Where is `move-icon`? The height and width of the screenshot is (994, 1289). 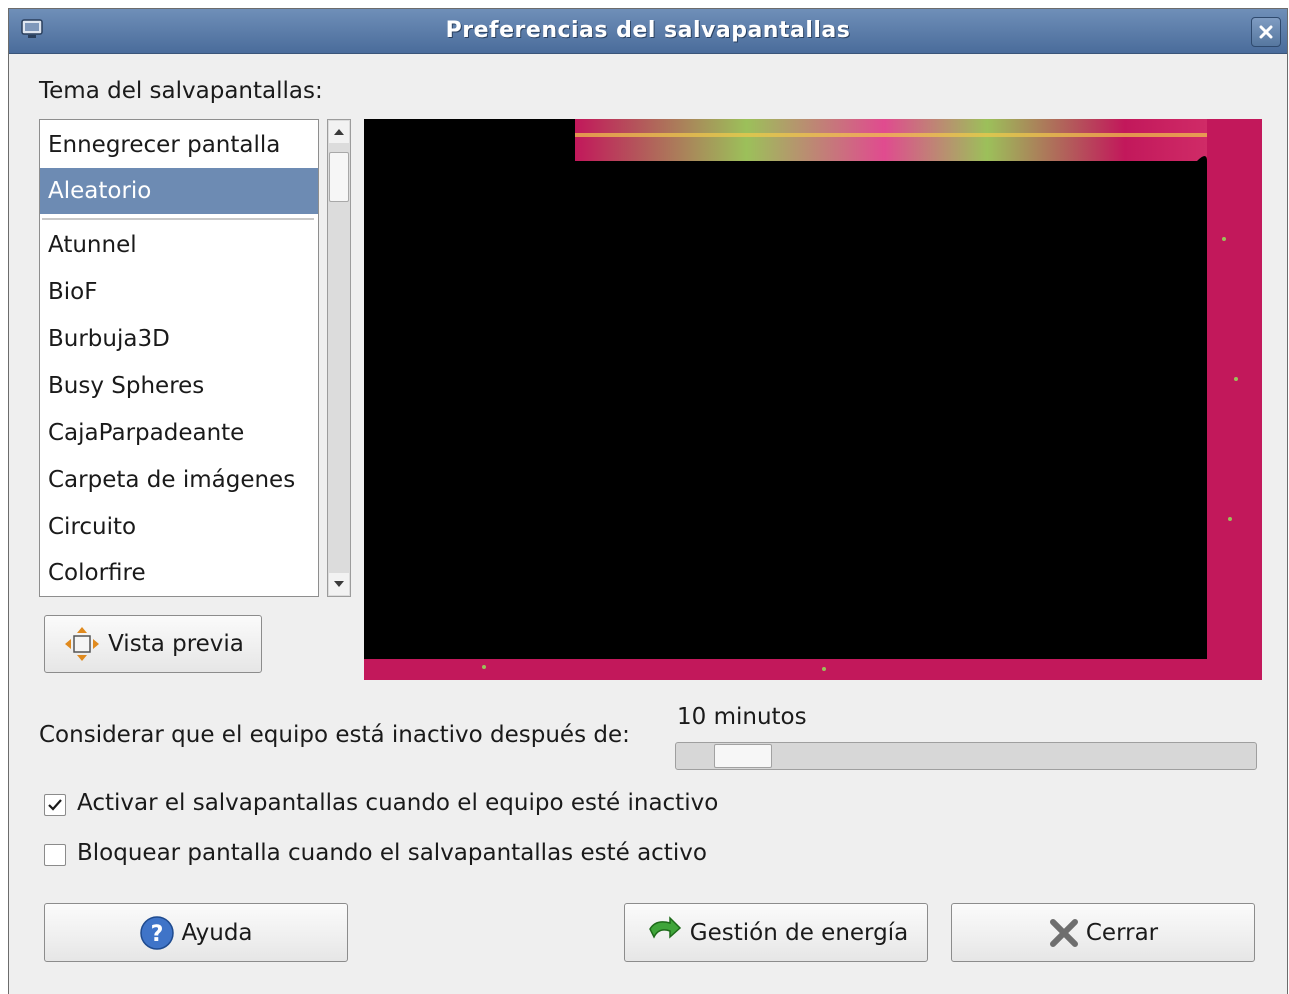
move-icon is located at coordinates (82, 644).